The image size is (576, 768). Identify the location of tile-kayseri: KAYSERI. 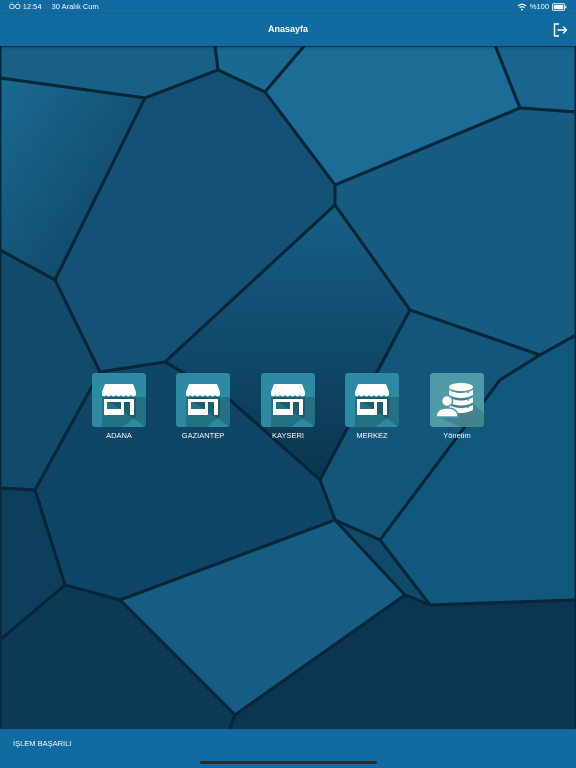
(288, 406).